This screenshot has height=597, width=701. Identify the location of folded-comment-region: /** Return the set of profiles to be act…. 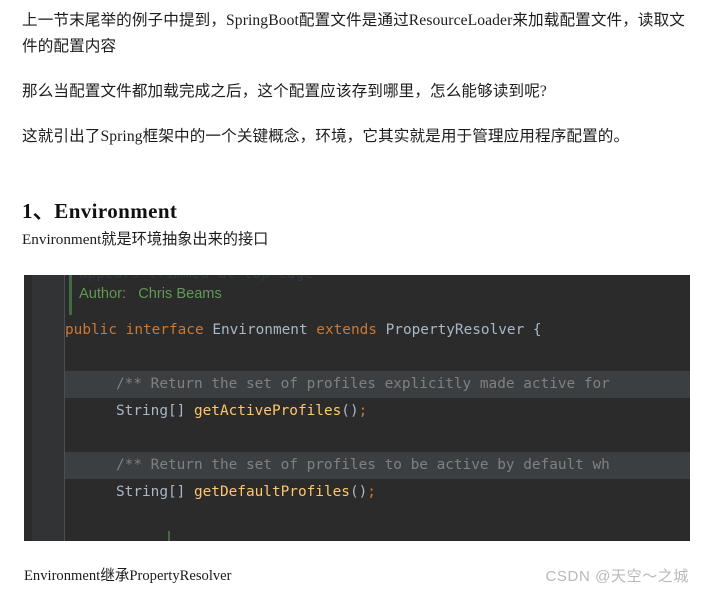
(403, 465).